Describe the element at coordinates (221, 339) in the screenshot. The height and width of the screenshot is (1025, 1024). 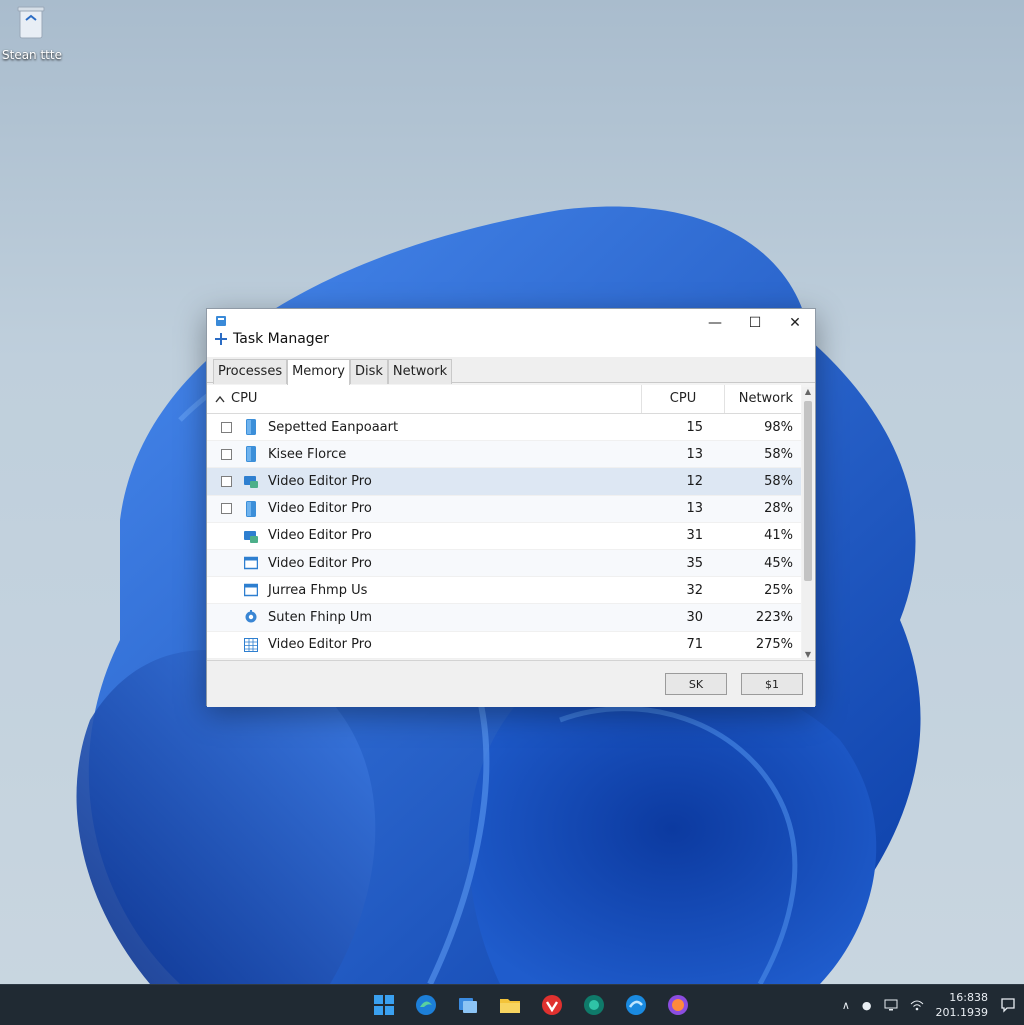
I see `plus-icon` at that location.